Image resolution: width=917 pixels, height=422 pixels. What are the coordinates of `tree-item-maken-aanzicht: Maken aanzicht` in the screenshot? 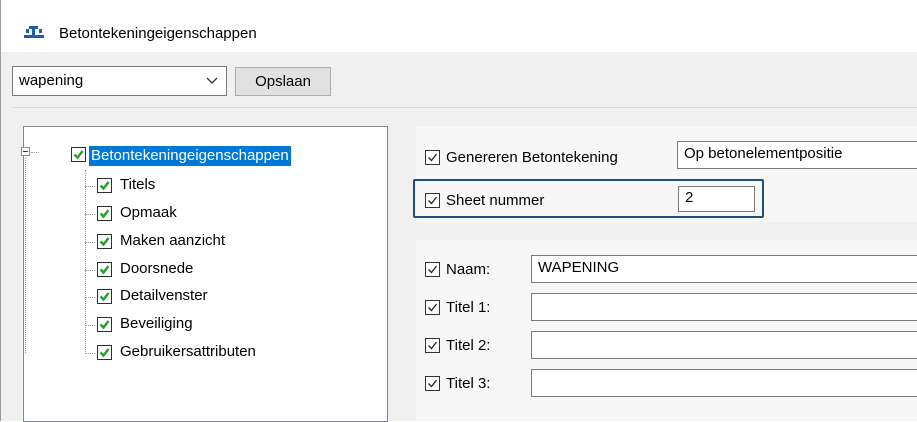 It's located at (172, 241).